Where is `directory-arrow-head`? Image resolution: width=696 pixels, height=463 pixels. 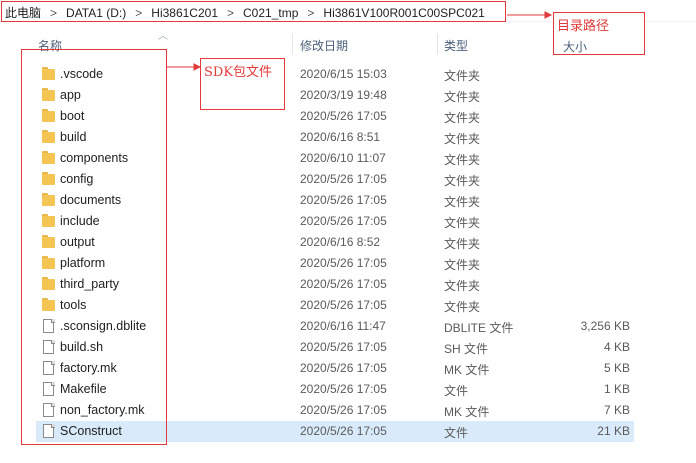
directory-arrow-head is located at coordinates (548, 15).